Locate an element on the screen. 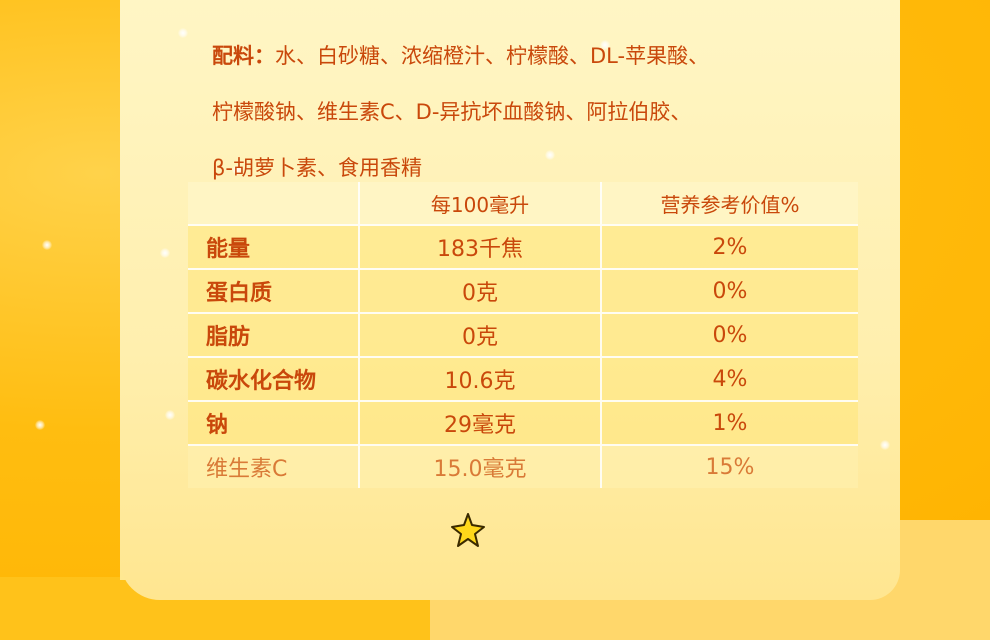  table-row: 钠 29毫克 1% is located at coordinates (523, 424).